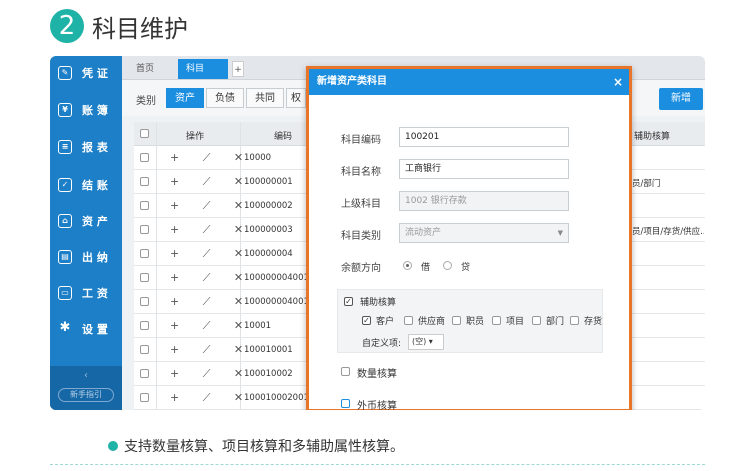 This screenshot has width=750, height=471. I want to click on chevron-down-icon: ▾, so click(430, 341).